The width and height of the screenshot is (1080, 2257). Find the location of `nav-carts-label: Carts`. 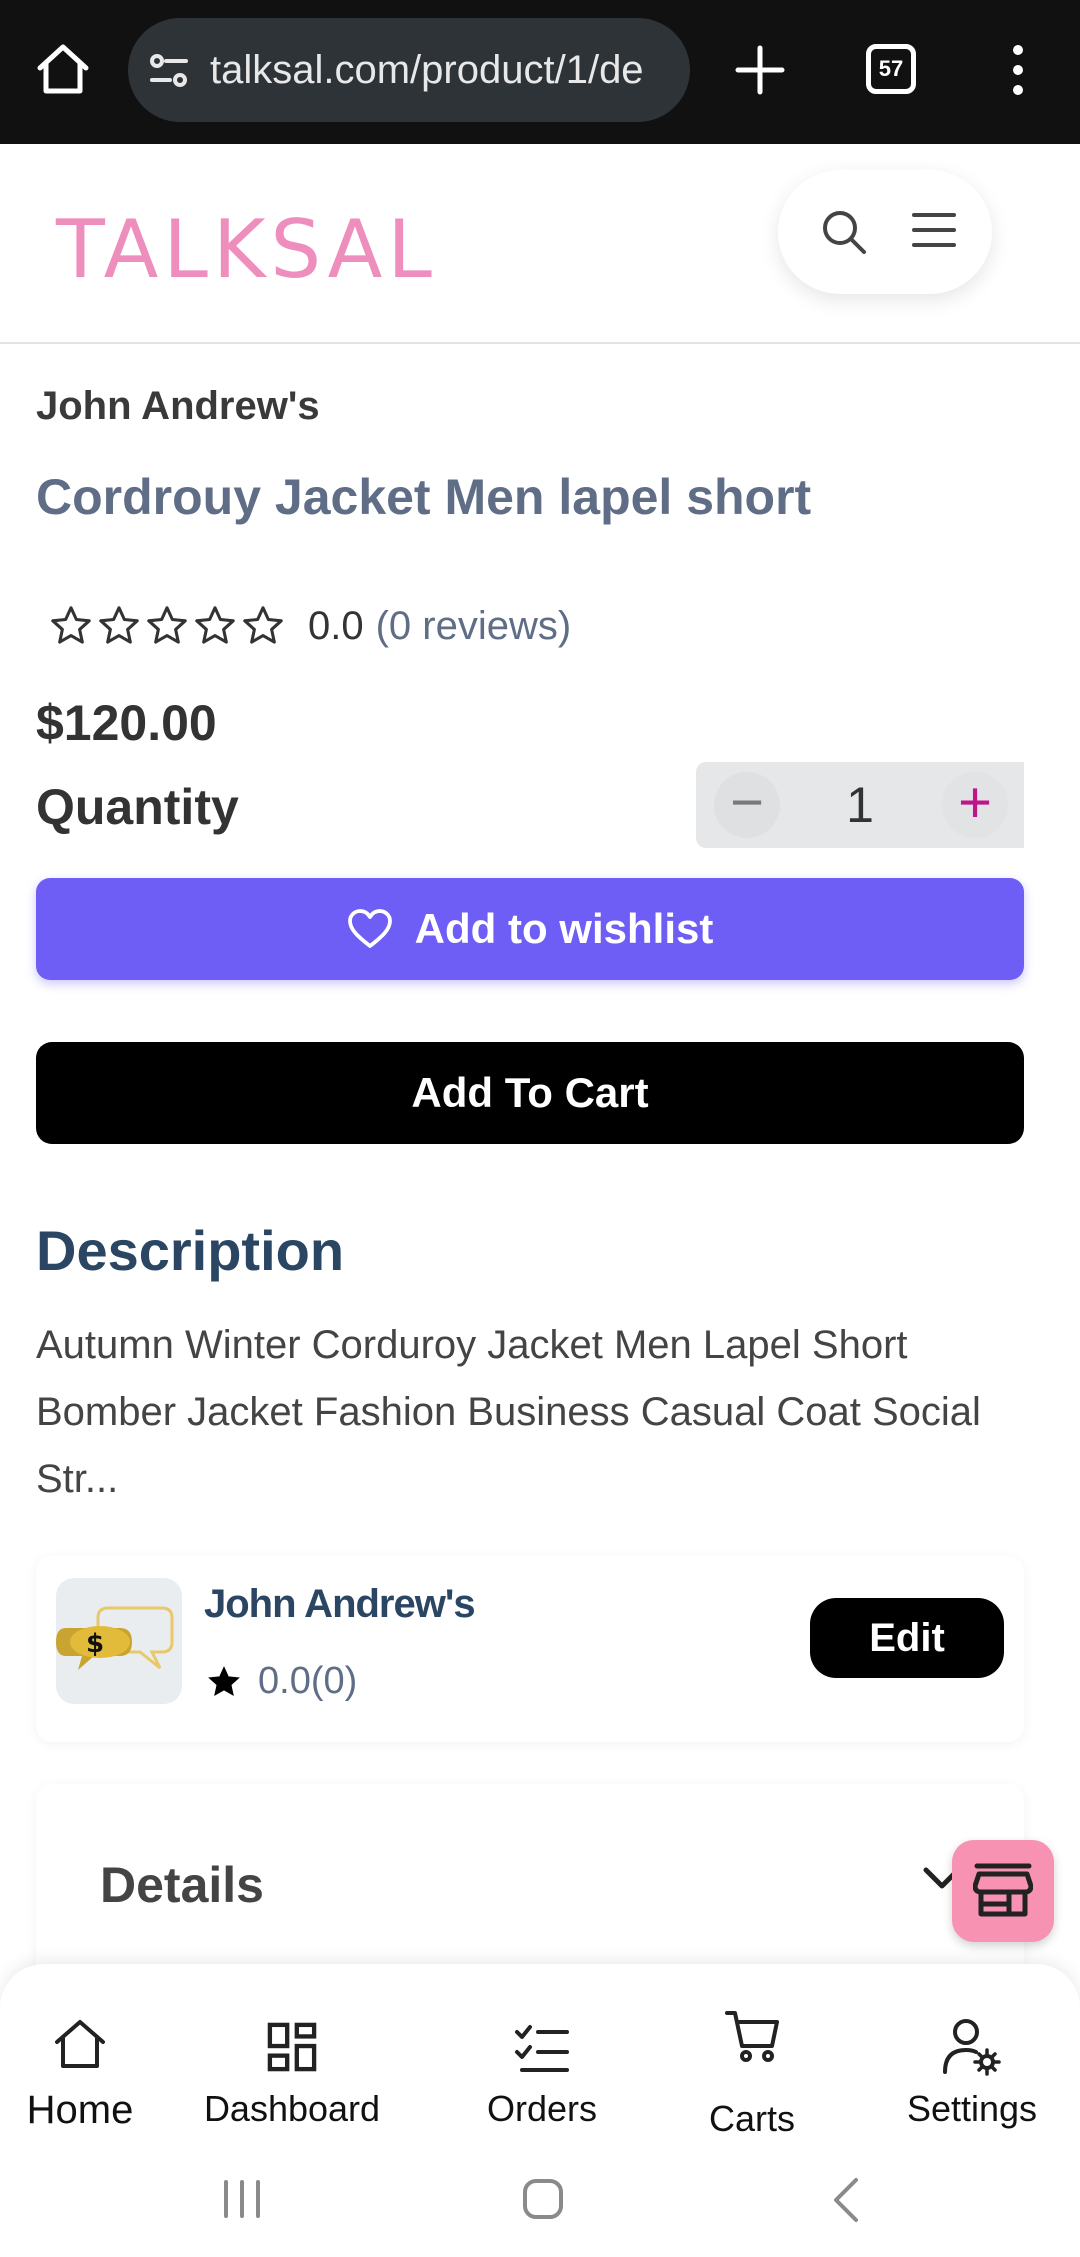

nav-carts-label: Carts is located at coordinates (751, 2118).